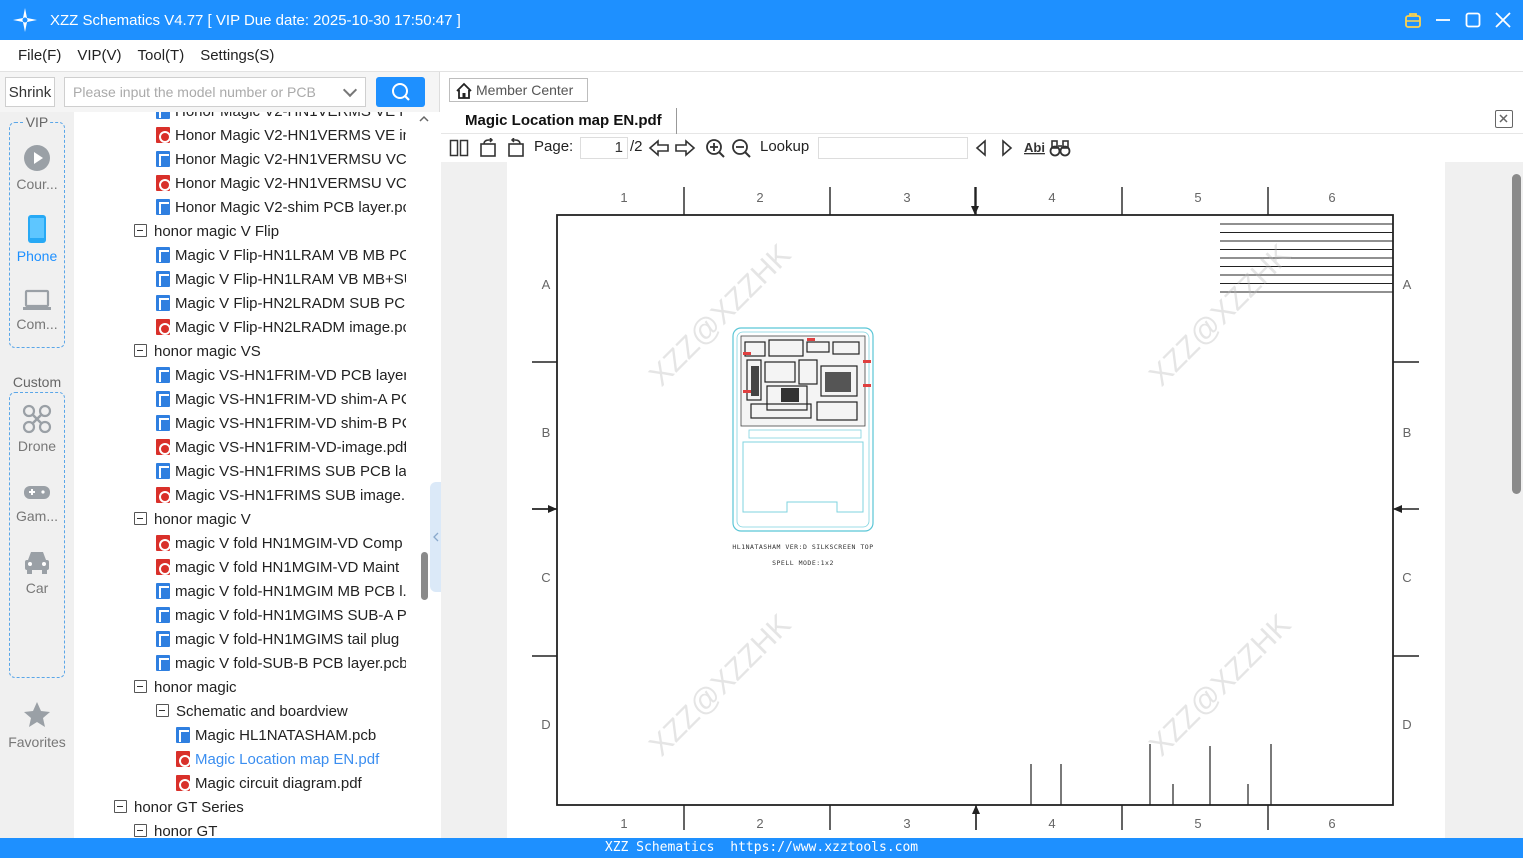 The height and width of the screenshot is (858, 1523). Describe the element at coordinates (636, 146) in the screenshot. I see `page-total: /2` at that location.